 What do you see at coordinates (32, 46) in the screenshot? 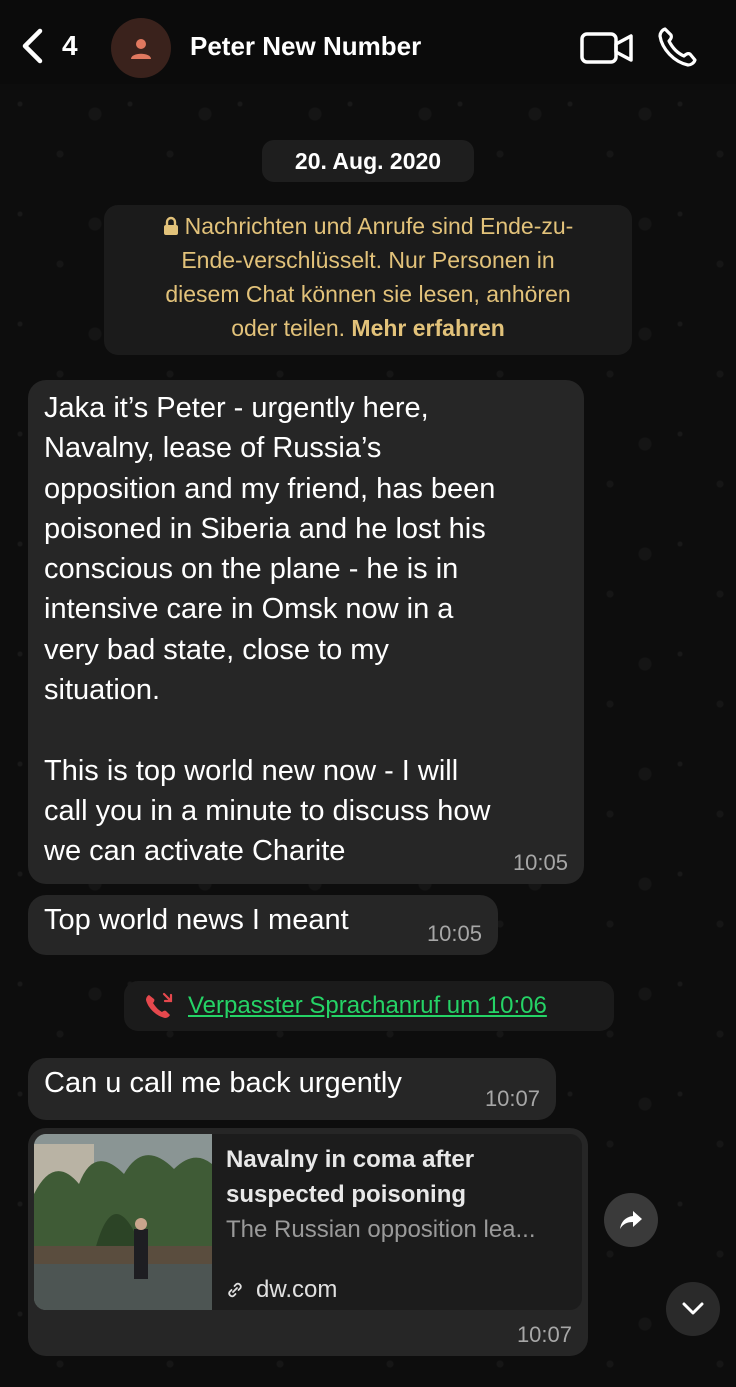
I see `chevron-left-icon` at bounding box center [32, 46].